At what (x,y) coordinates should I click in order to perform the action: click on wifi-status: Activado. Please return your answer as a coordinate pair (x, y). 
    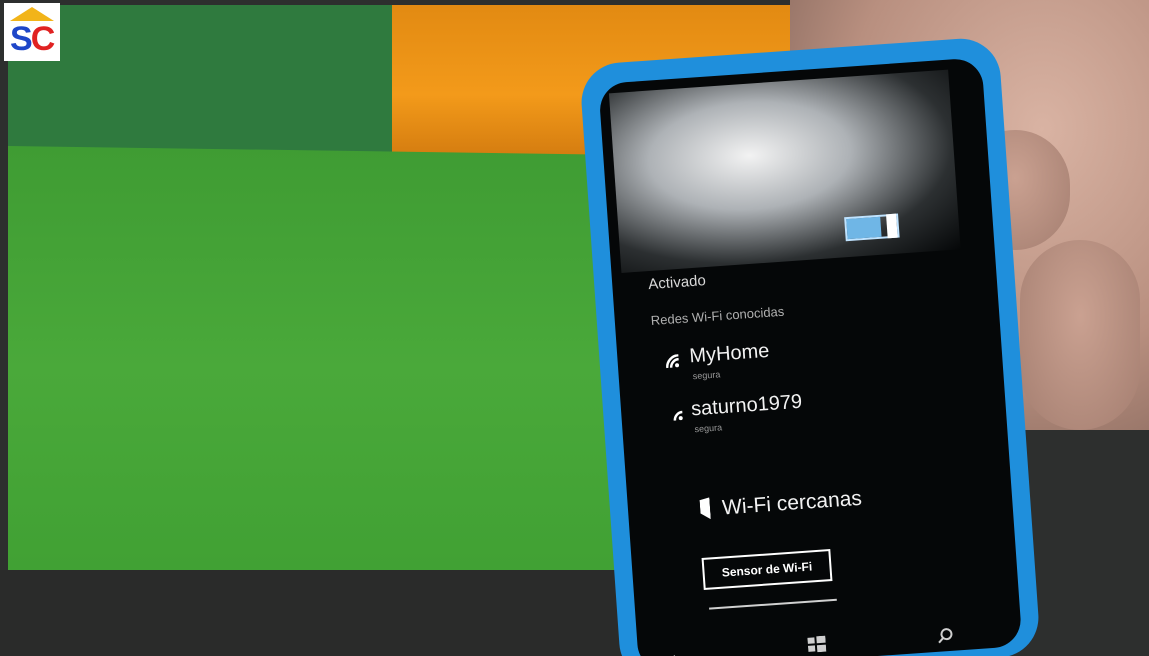
    Looking at the image, I should click on (677, 283).